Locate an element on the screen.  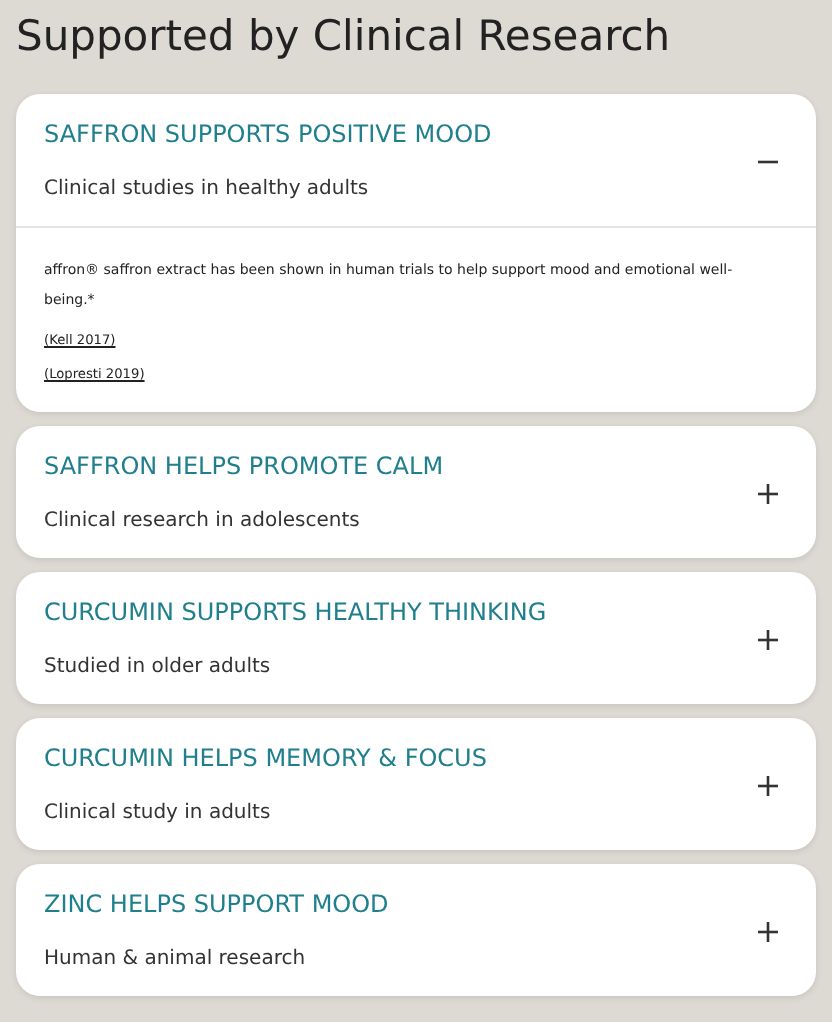
accordion-subtitle: Human & animal research is located at coordinates (175, 959).